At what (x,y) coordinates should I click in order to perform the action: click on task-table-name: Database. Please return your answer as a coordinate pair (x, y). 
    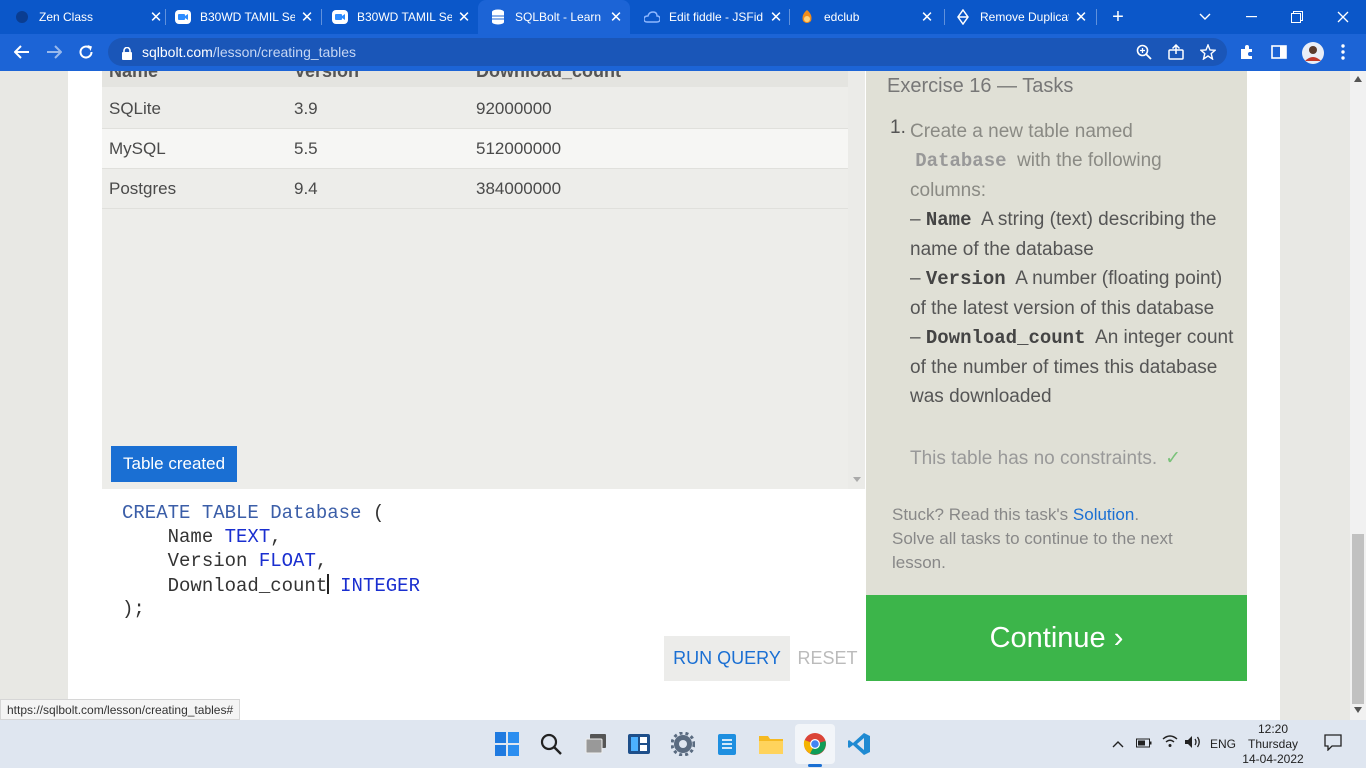
    Looking at the image, I should click on (961, 161).